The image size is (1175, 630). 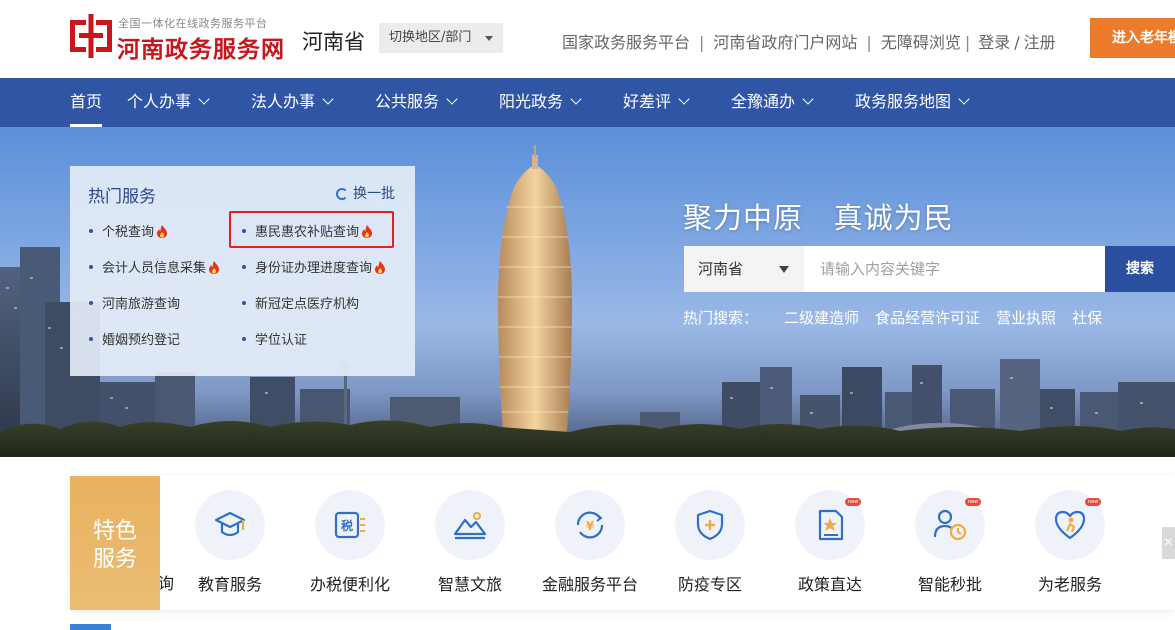 What do you see at coordinates (721, 318) in the screenshot?
I see `hot-search-label: 热门搜索：` at bounding box center [721, 318].